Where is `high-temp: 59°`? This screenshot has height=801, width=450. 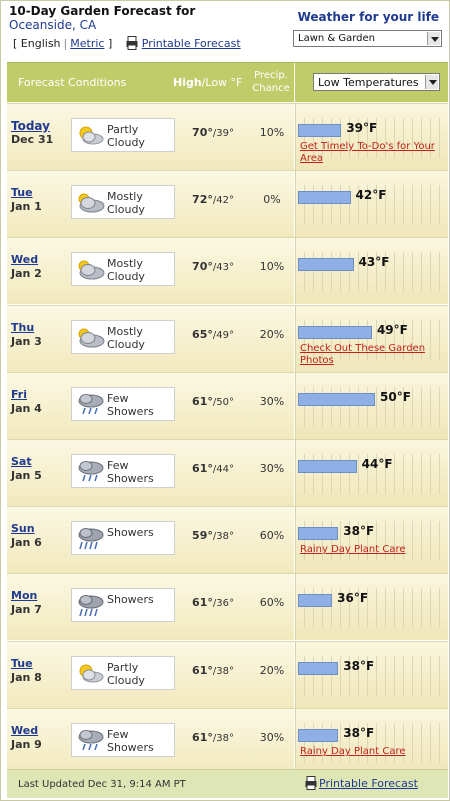 high-temp: 59° is located at coordinates (202, 535).